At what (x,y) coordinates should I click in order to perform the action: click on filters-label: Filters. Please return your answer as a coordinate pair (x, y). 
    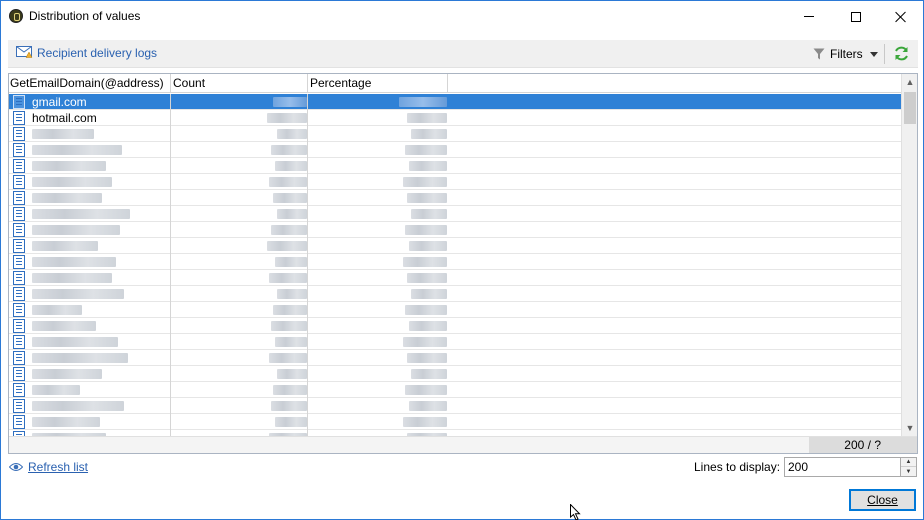
    Looking at the image, I should click on (846, 54).